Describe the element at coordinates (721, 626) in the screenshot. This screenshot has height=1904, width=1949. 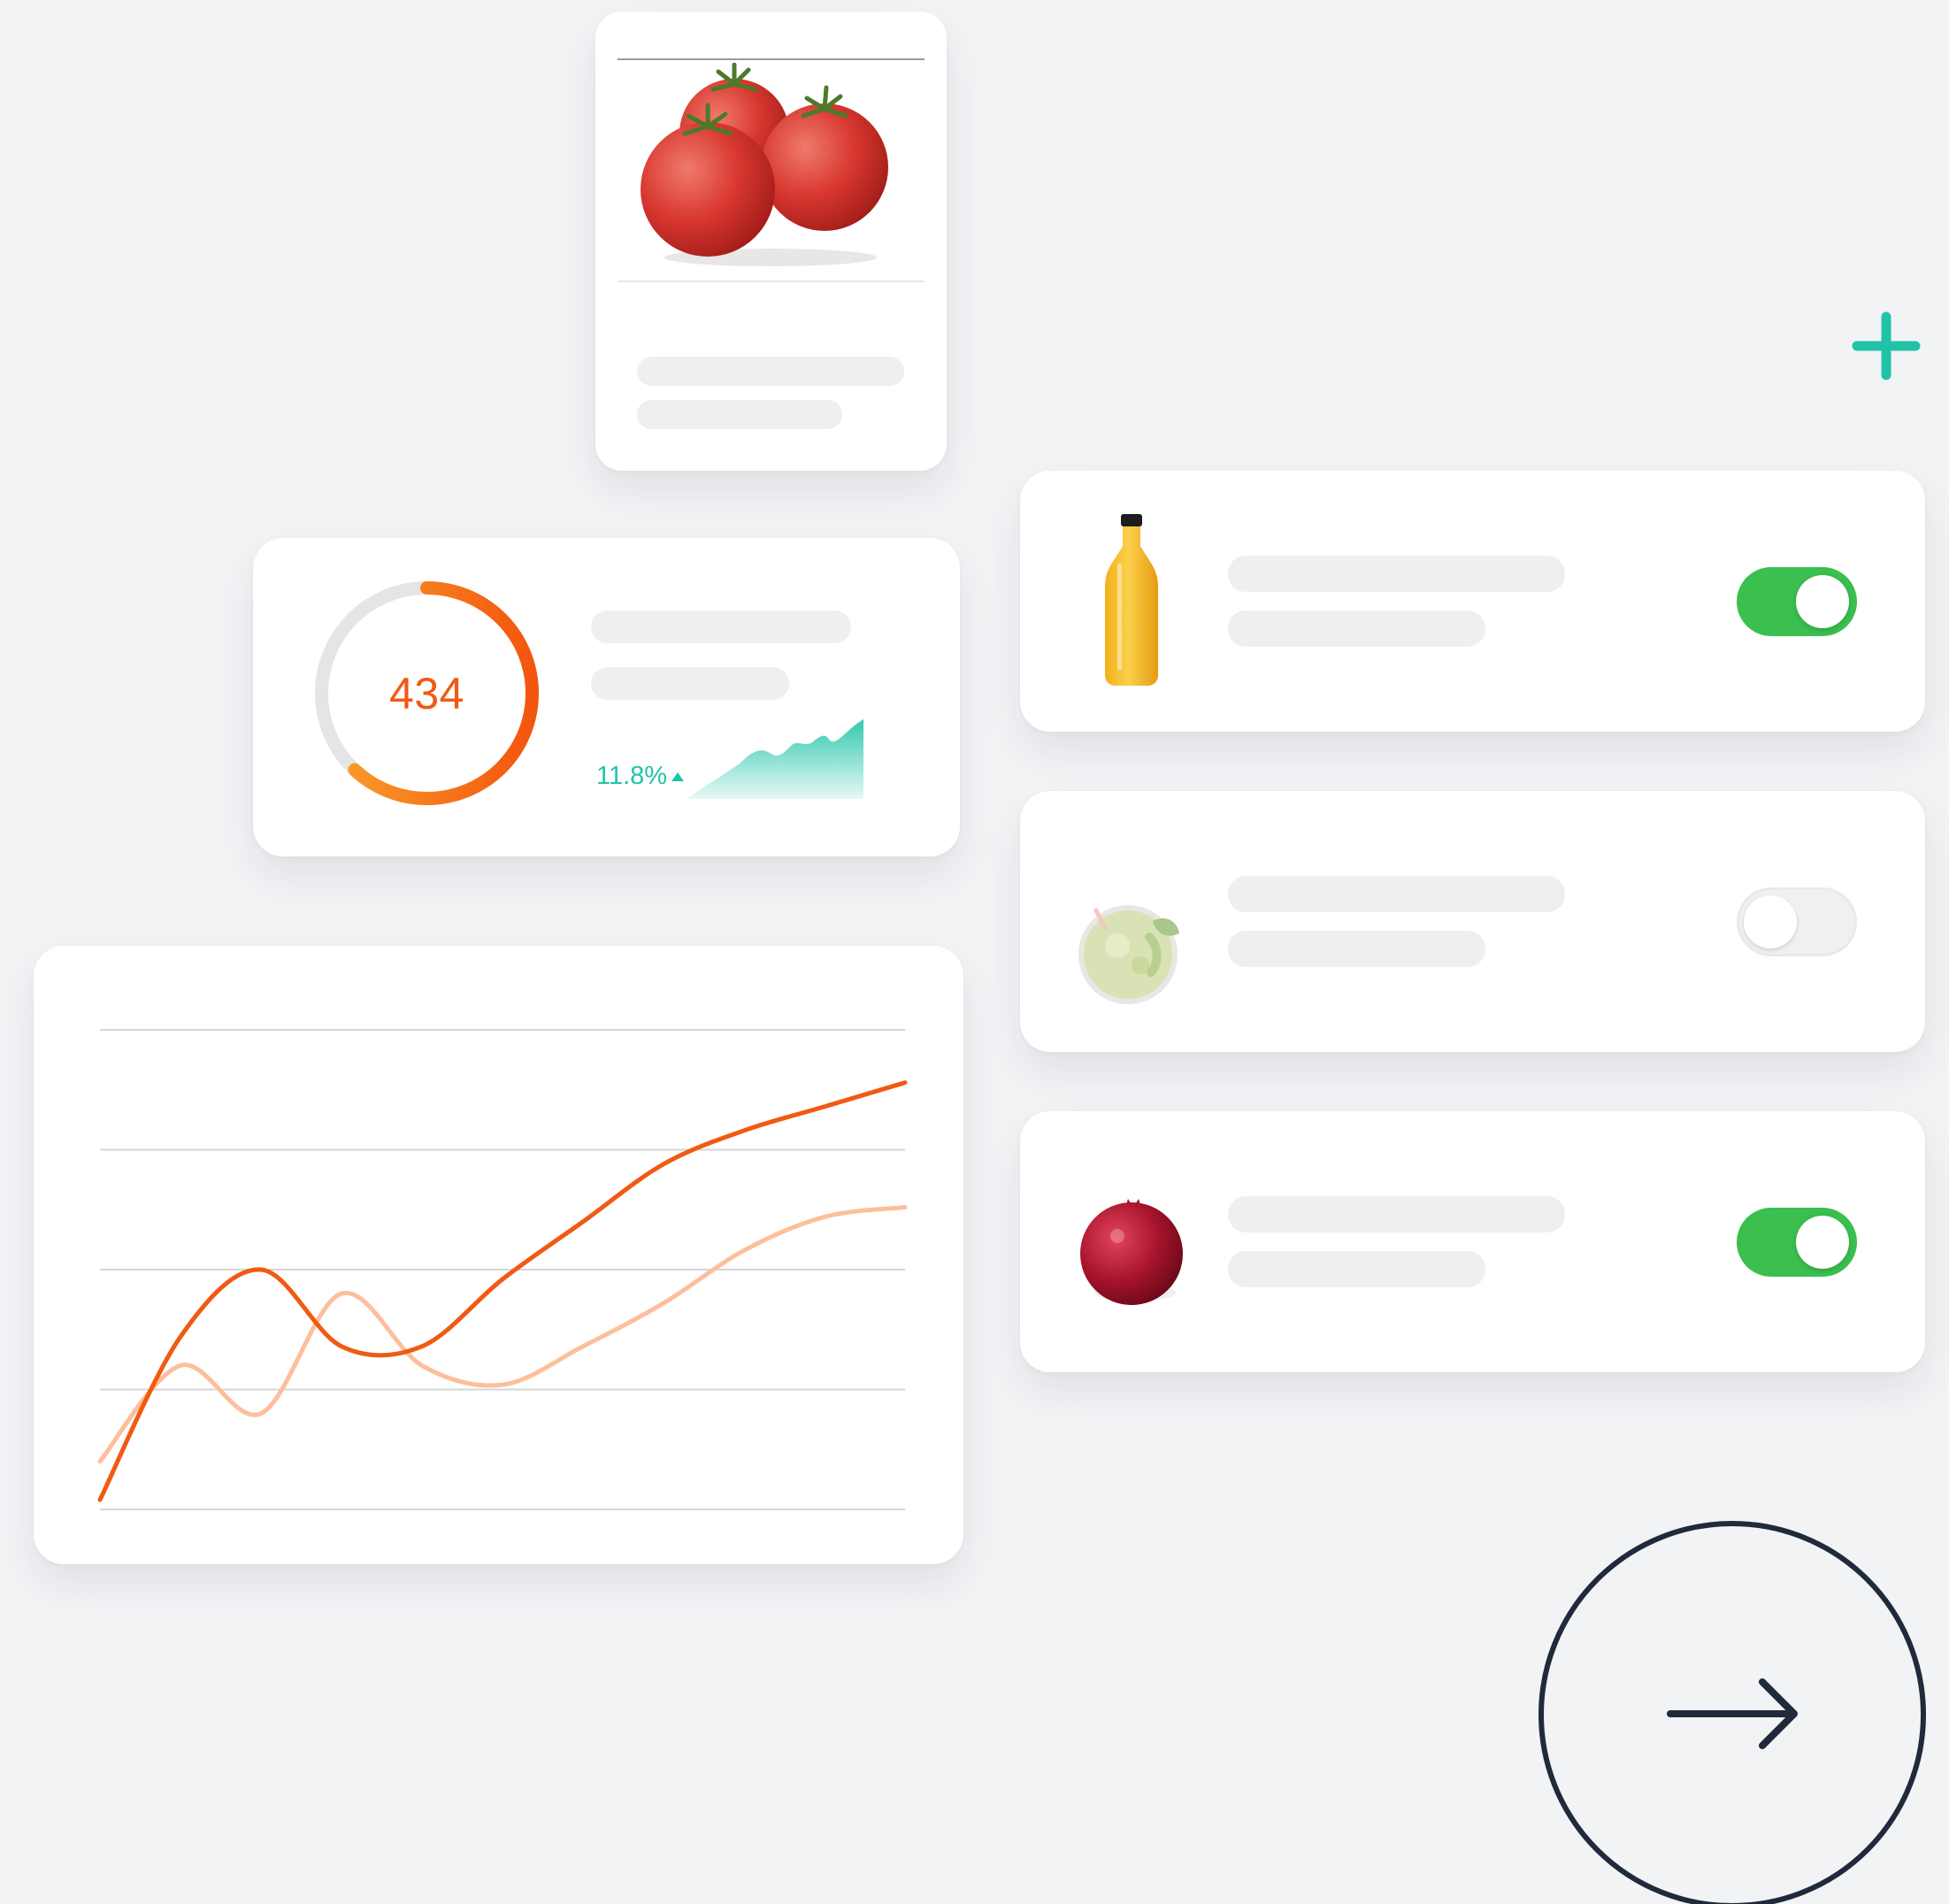
I see `stats-title-placeholder` at that location.